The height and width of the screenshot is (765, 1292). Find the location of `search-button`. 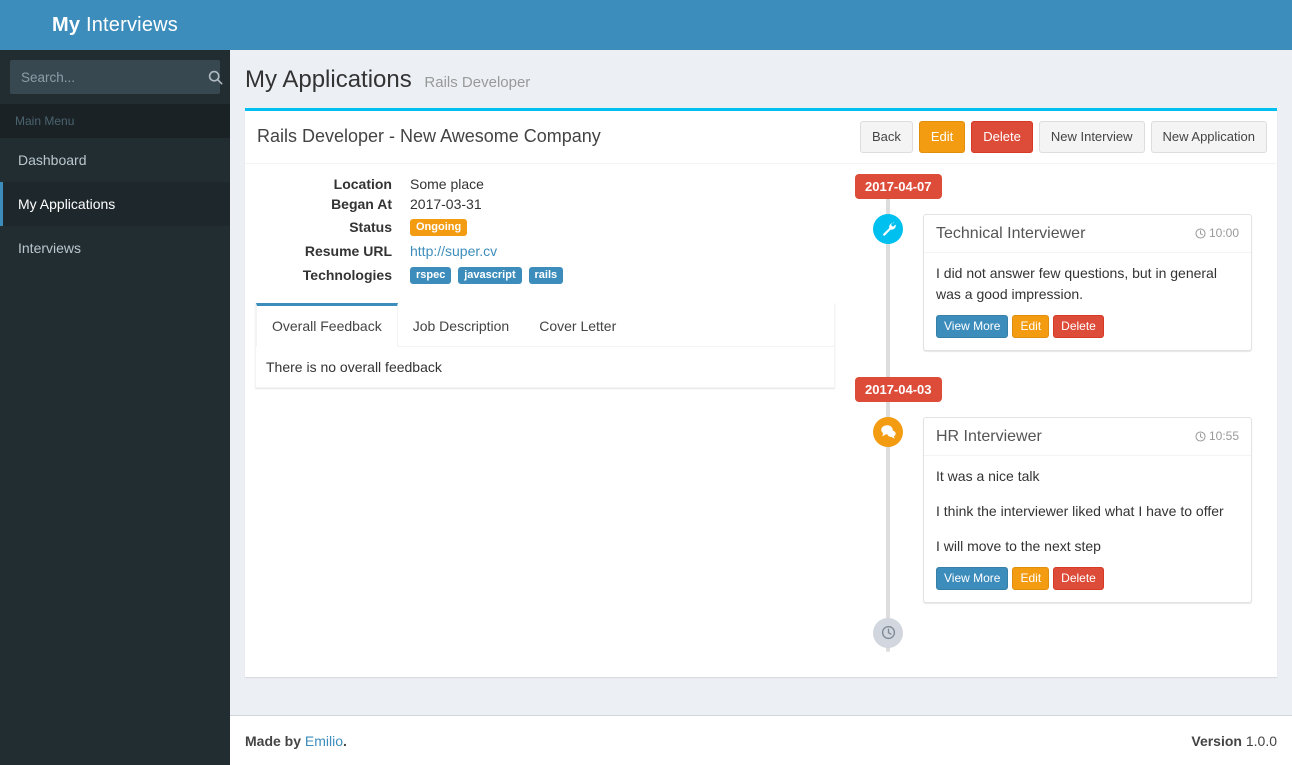

search-button is located at coordinates (219, 77).